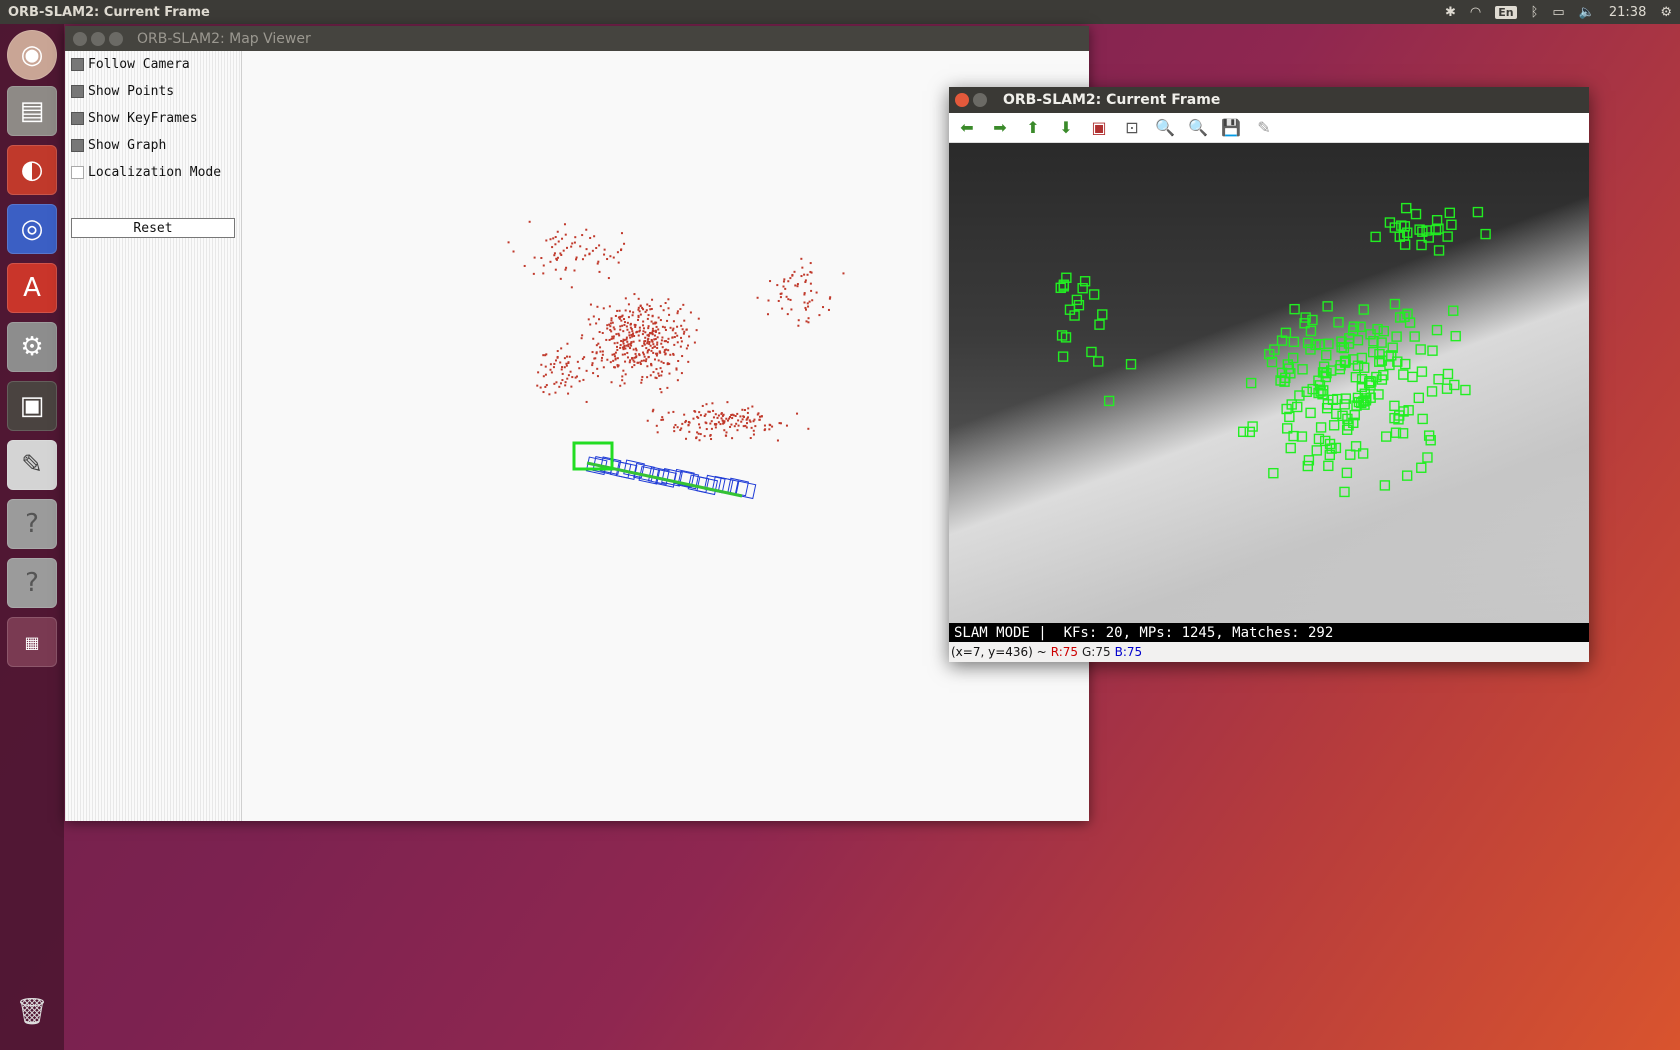 This screenshot has height=1050, width=1680. What do you see at coordinates (32, 1012) in the screenshot?
I see `trash-icon: 🗑` at bounding box center [32, 1012].